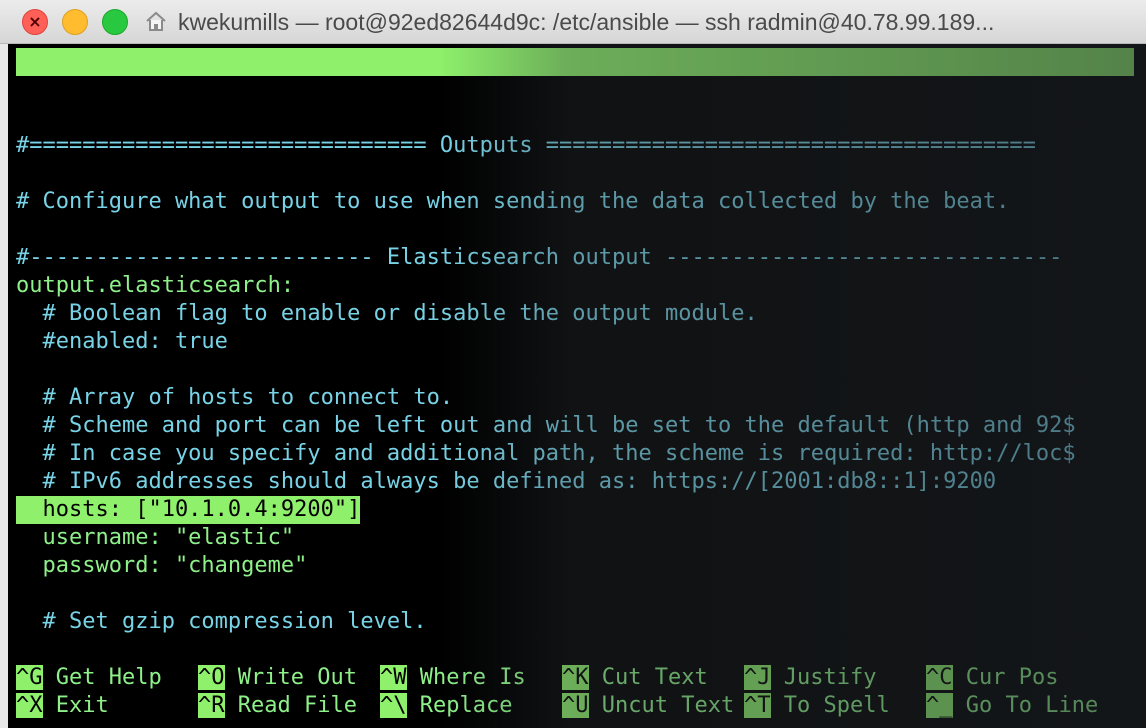 Image resolution: width=1146 pixels, height=728 pixels. I want to click on home-icon, so click(156, 21).